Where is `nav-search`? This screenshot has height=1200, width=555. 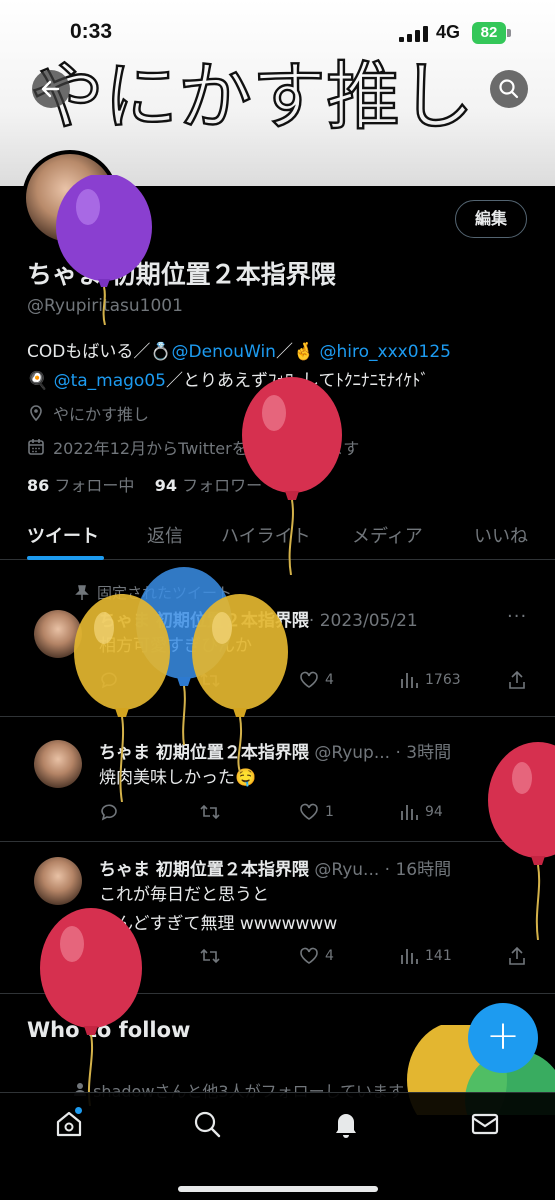
nav-search is located at coordinates (207, 1124).